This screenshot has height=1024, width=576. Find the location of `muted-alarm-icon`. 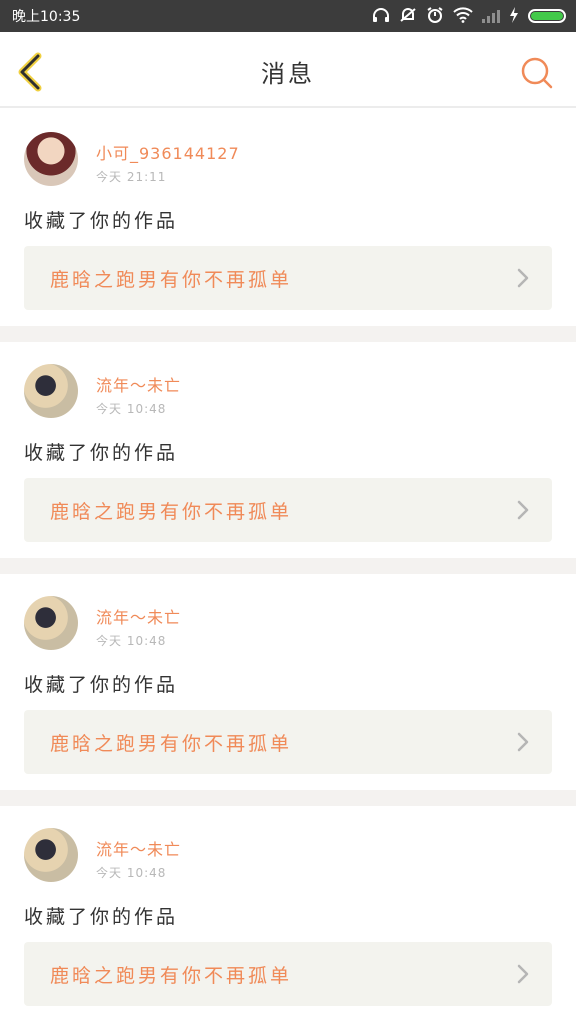

muted-alarm-icon is located at coordinates (408, 16).